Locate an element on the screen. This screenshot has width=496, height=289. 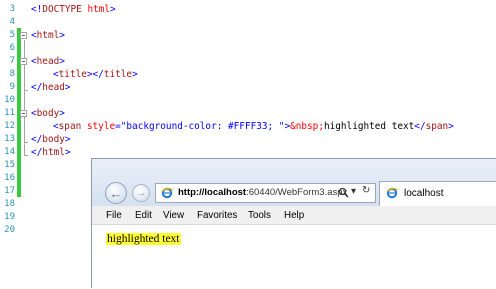
line-number: 9 is located at coordinates (12, 87).